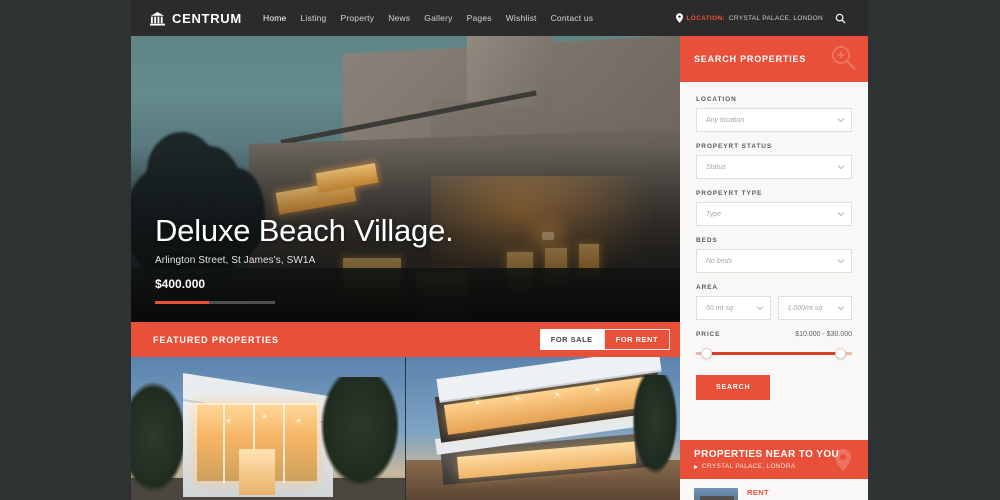 The height and width of the screenshot is (500, 1000). I want to click on featured-properties-bar: FEATURED PROPERTIES FOR SALE FOR RENT, so click(405, 339).